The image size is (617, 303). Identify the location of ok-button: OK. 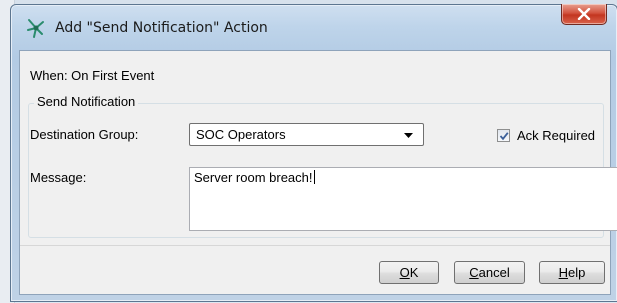
(409, 272).